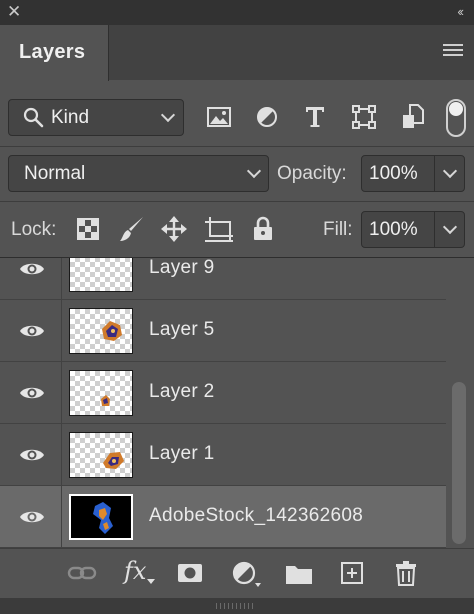  Describe the element at coordinates (34, 229) in the screenshot. I see `lock-label: Lock:` at that location.